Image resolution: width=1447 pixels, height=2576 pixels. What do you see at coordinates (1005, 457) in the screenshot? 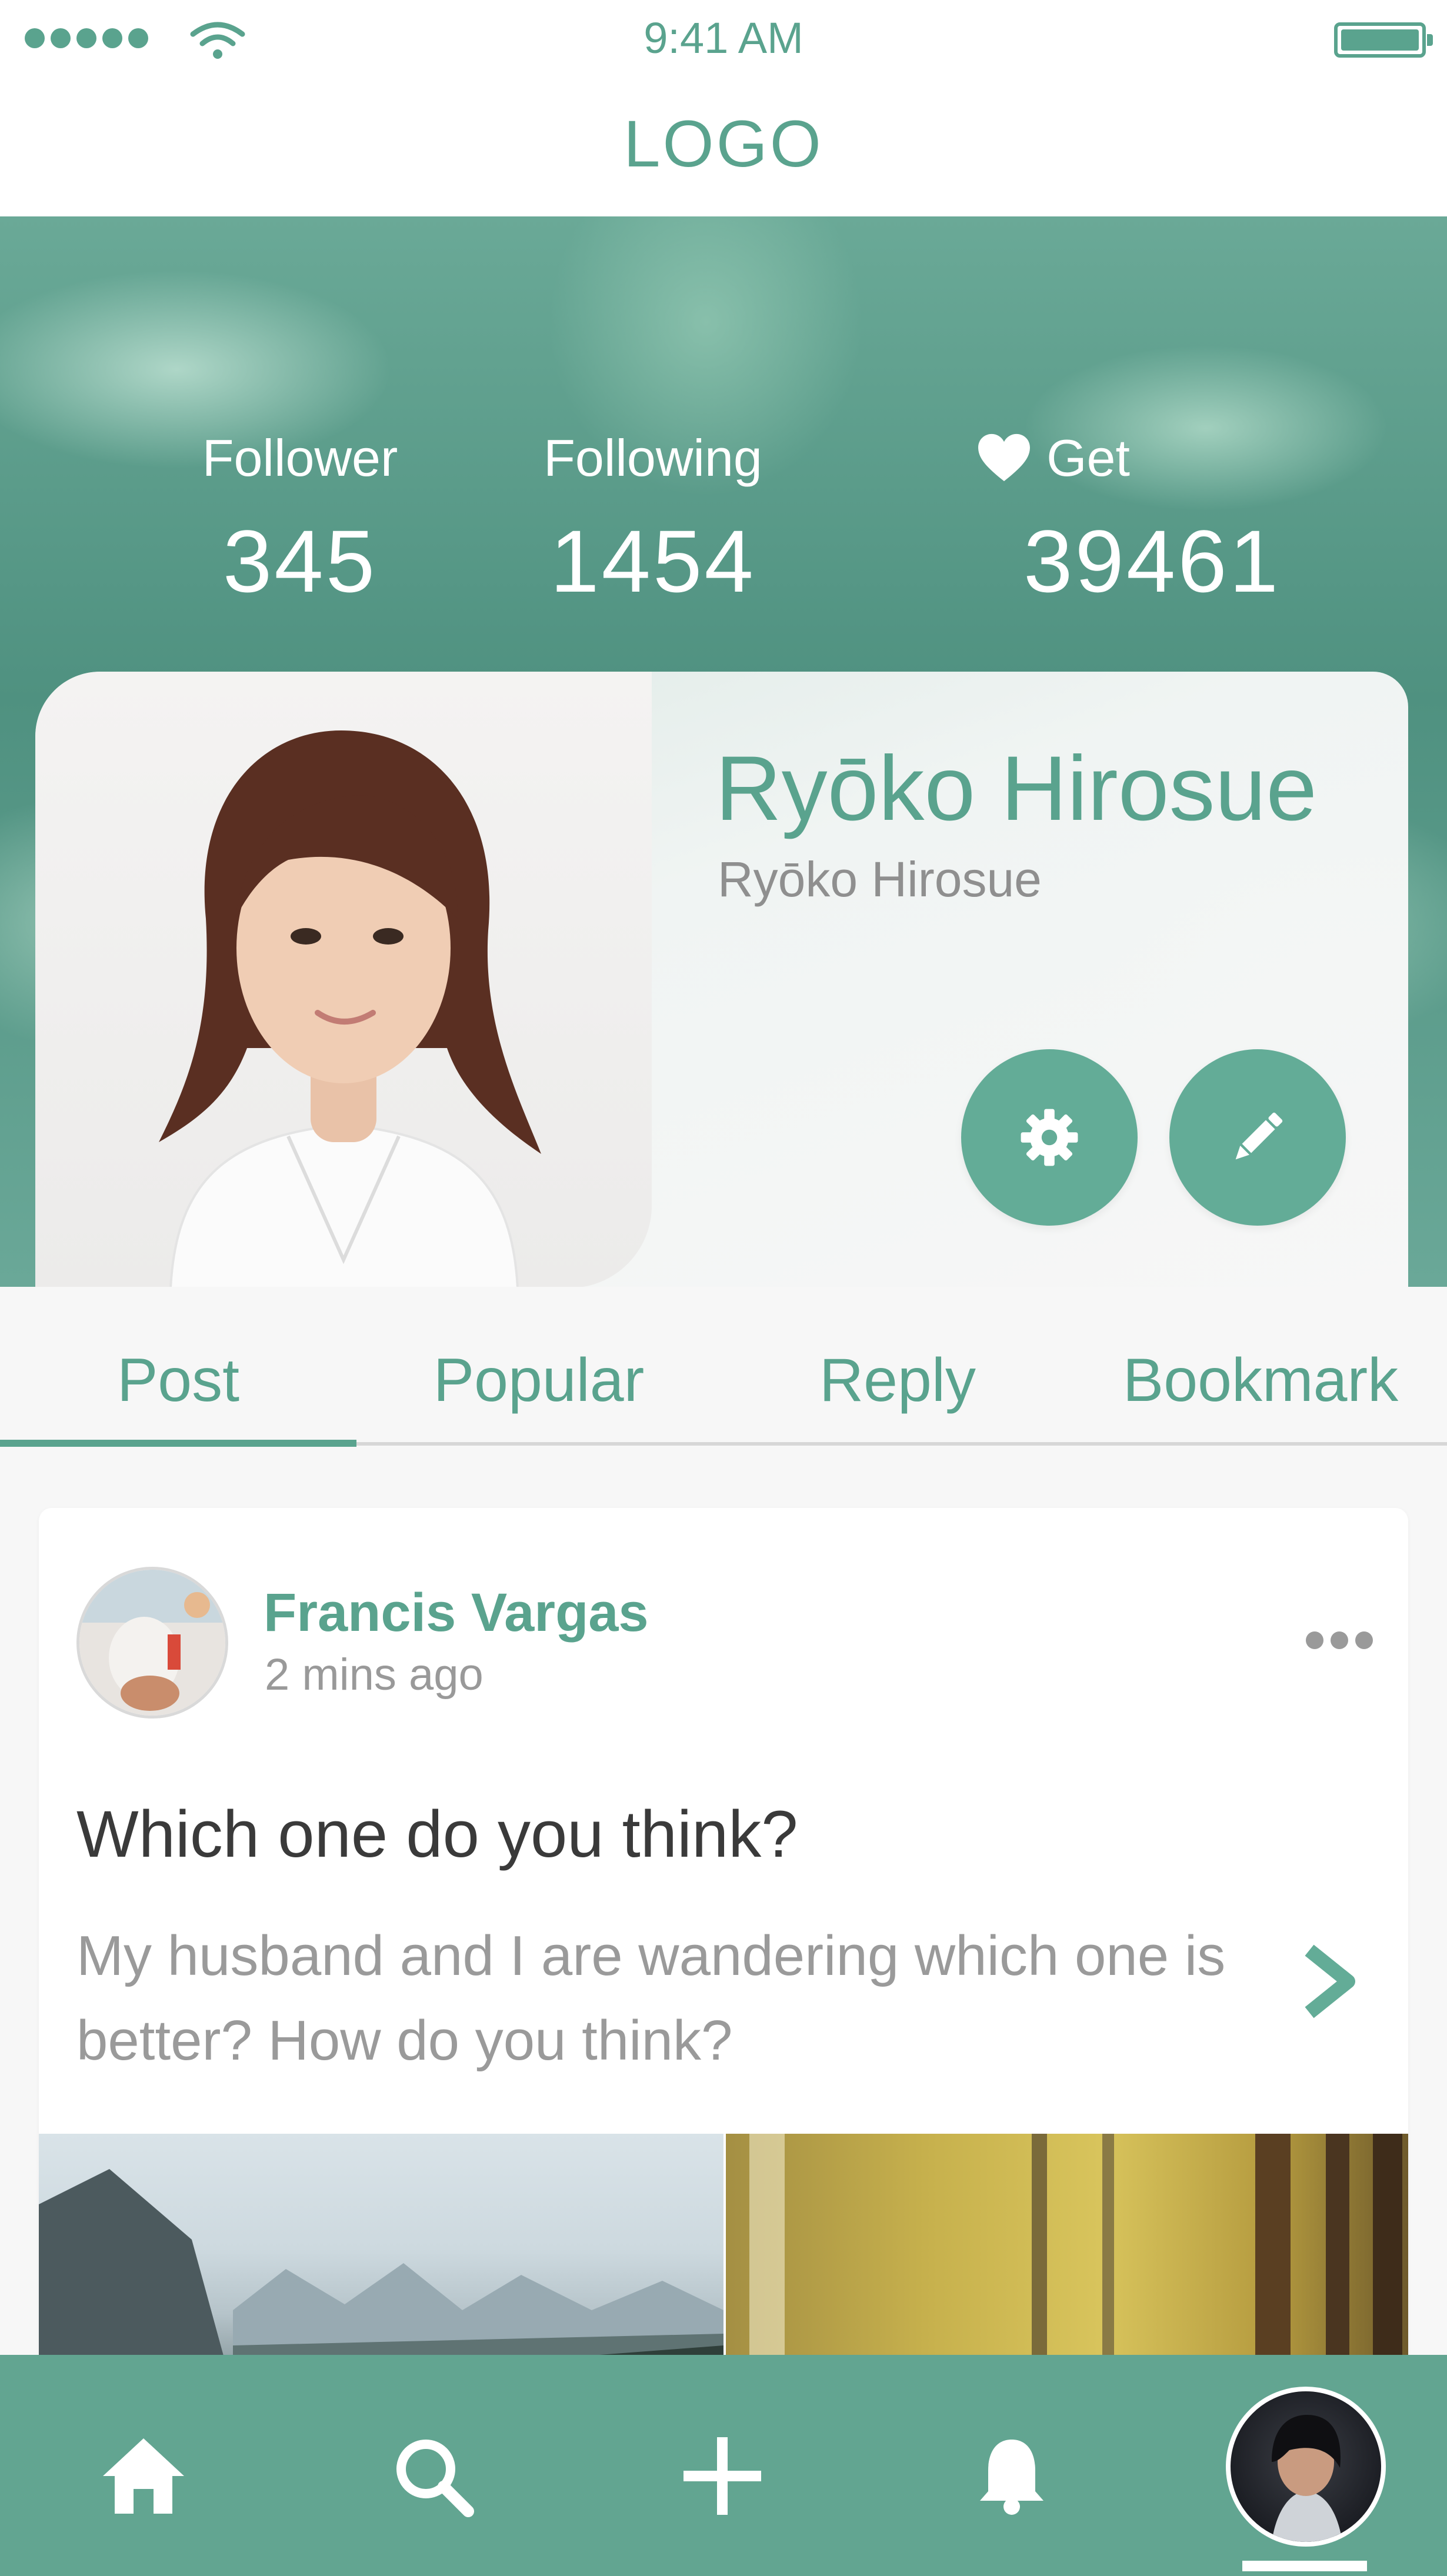
I see `heart-icon` at bounding box center [1005, 457].